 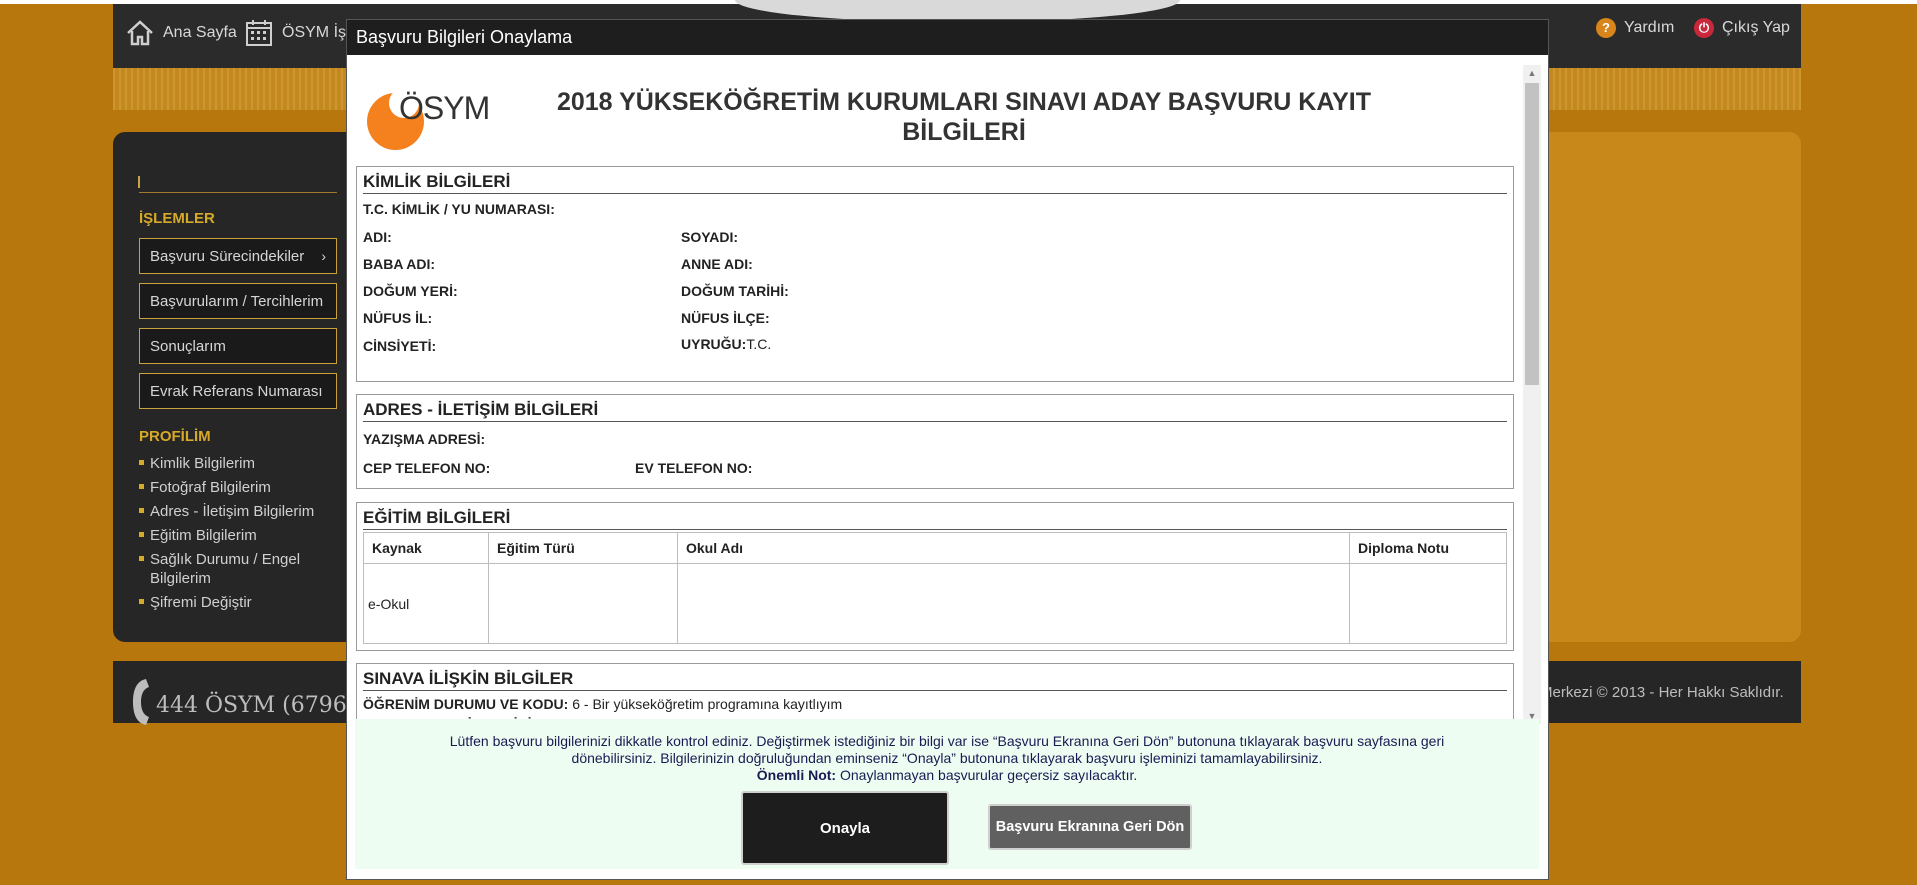 I want to click on nav-exit-link: ⏻ Çıkış Yap, so click(x=1742, y=28).